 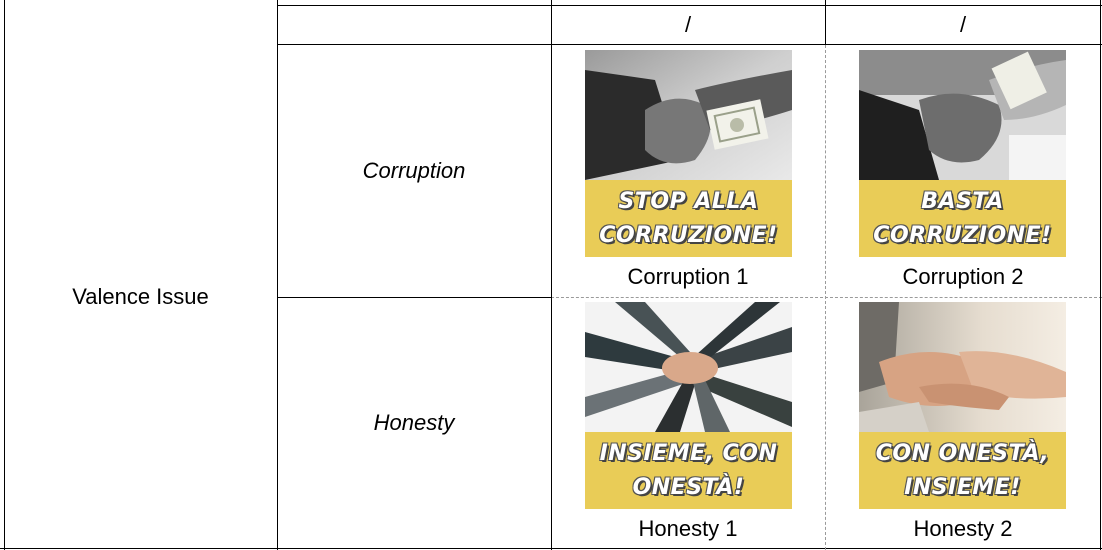 I want to click on poster-corruption-1: STOP ALLA CORRUZIONE!, so click(x=688, y=153).